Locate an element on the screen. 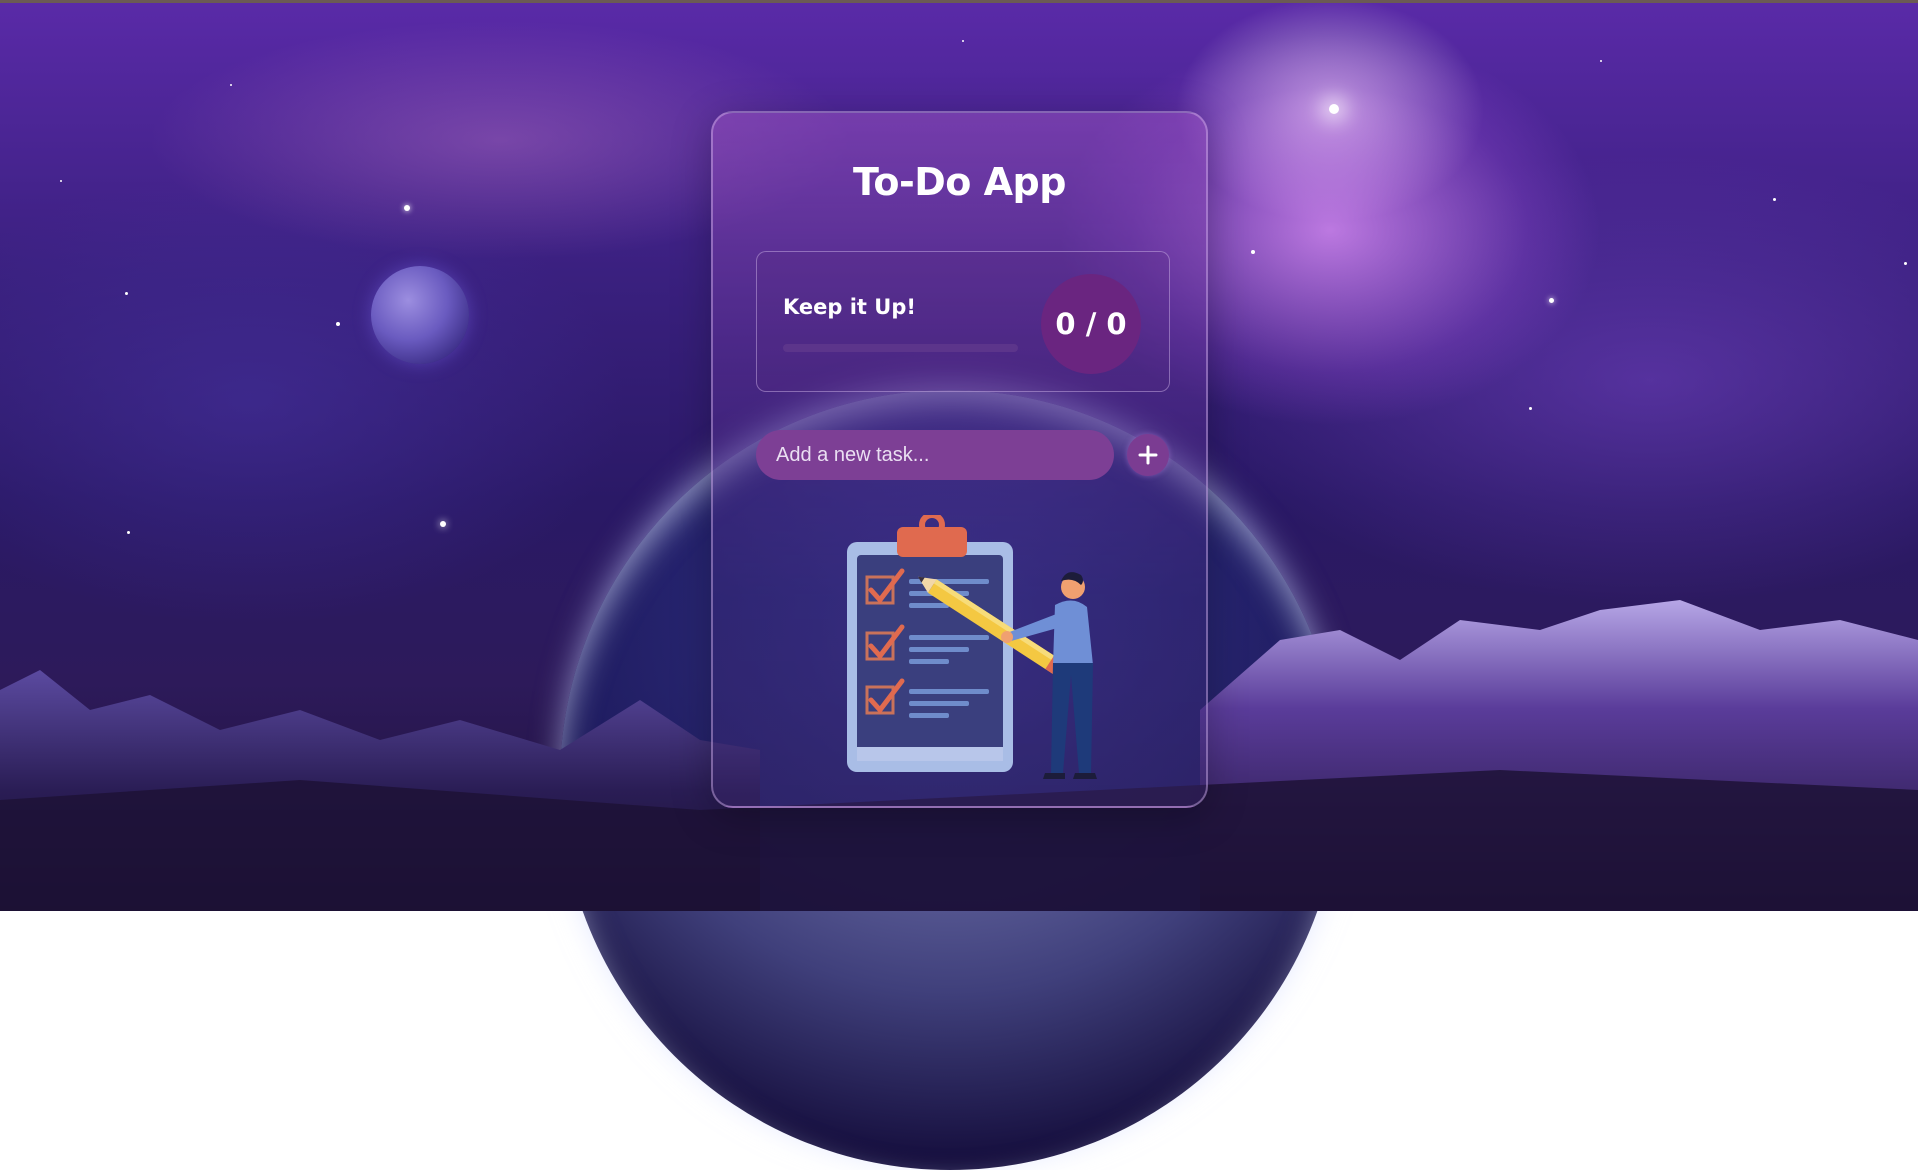 This screenshot has width=1918, height=1170. add-task-button is located at coordinates (1148, 455).